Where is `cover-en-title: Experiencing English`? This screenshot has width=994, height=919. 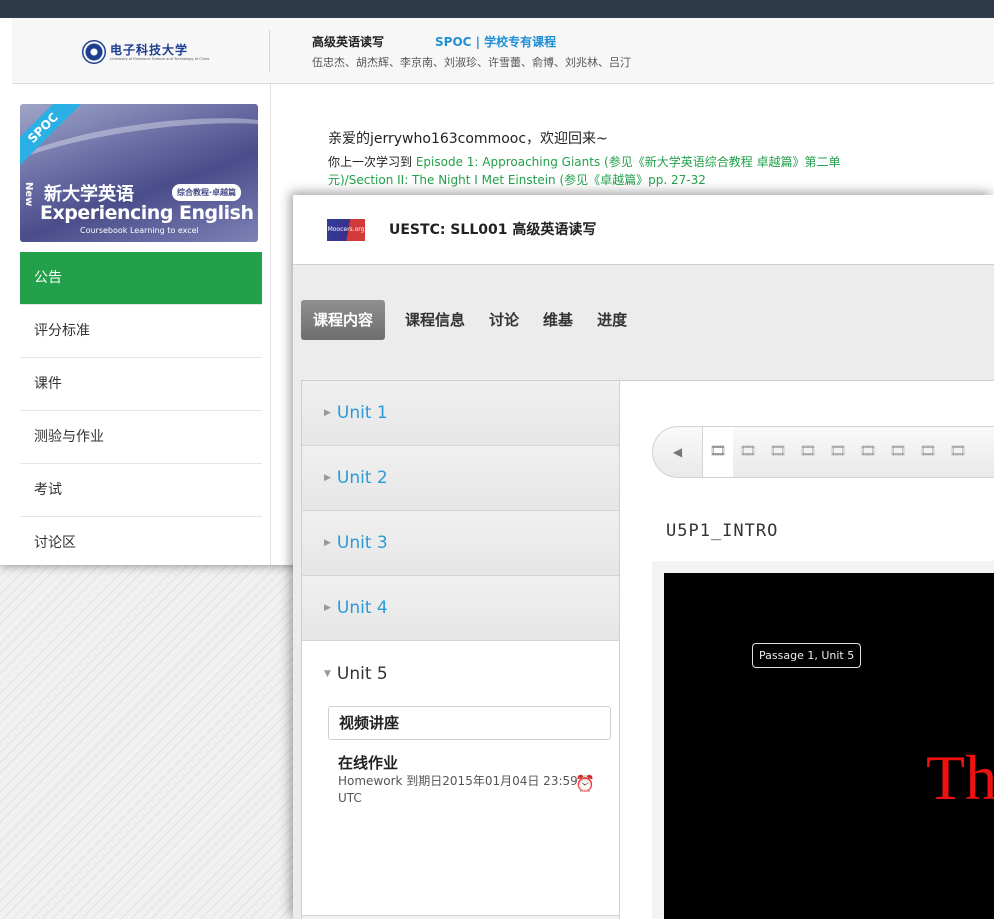 cover-en-title: Experiencing English is located at coordinates (147, 213).